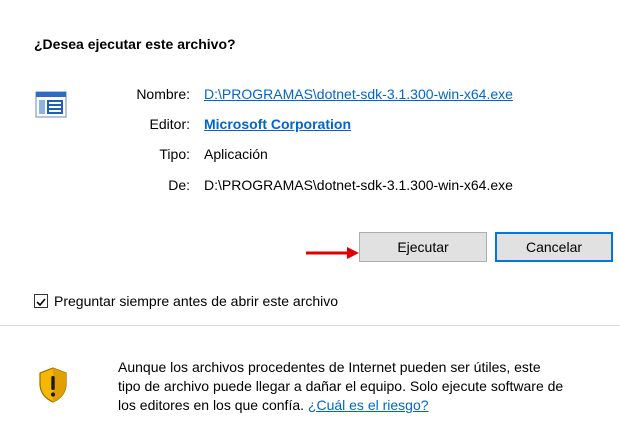 The height and width of the screenshot is (431, 620). Describe the element at coordinates (277, 124) in the screenshot. I see `publisher-link: Microsoft Corporation` at that location.